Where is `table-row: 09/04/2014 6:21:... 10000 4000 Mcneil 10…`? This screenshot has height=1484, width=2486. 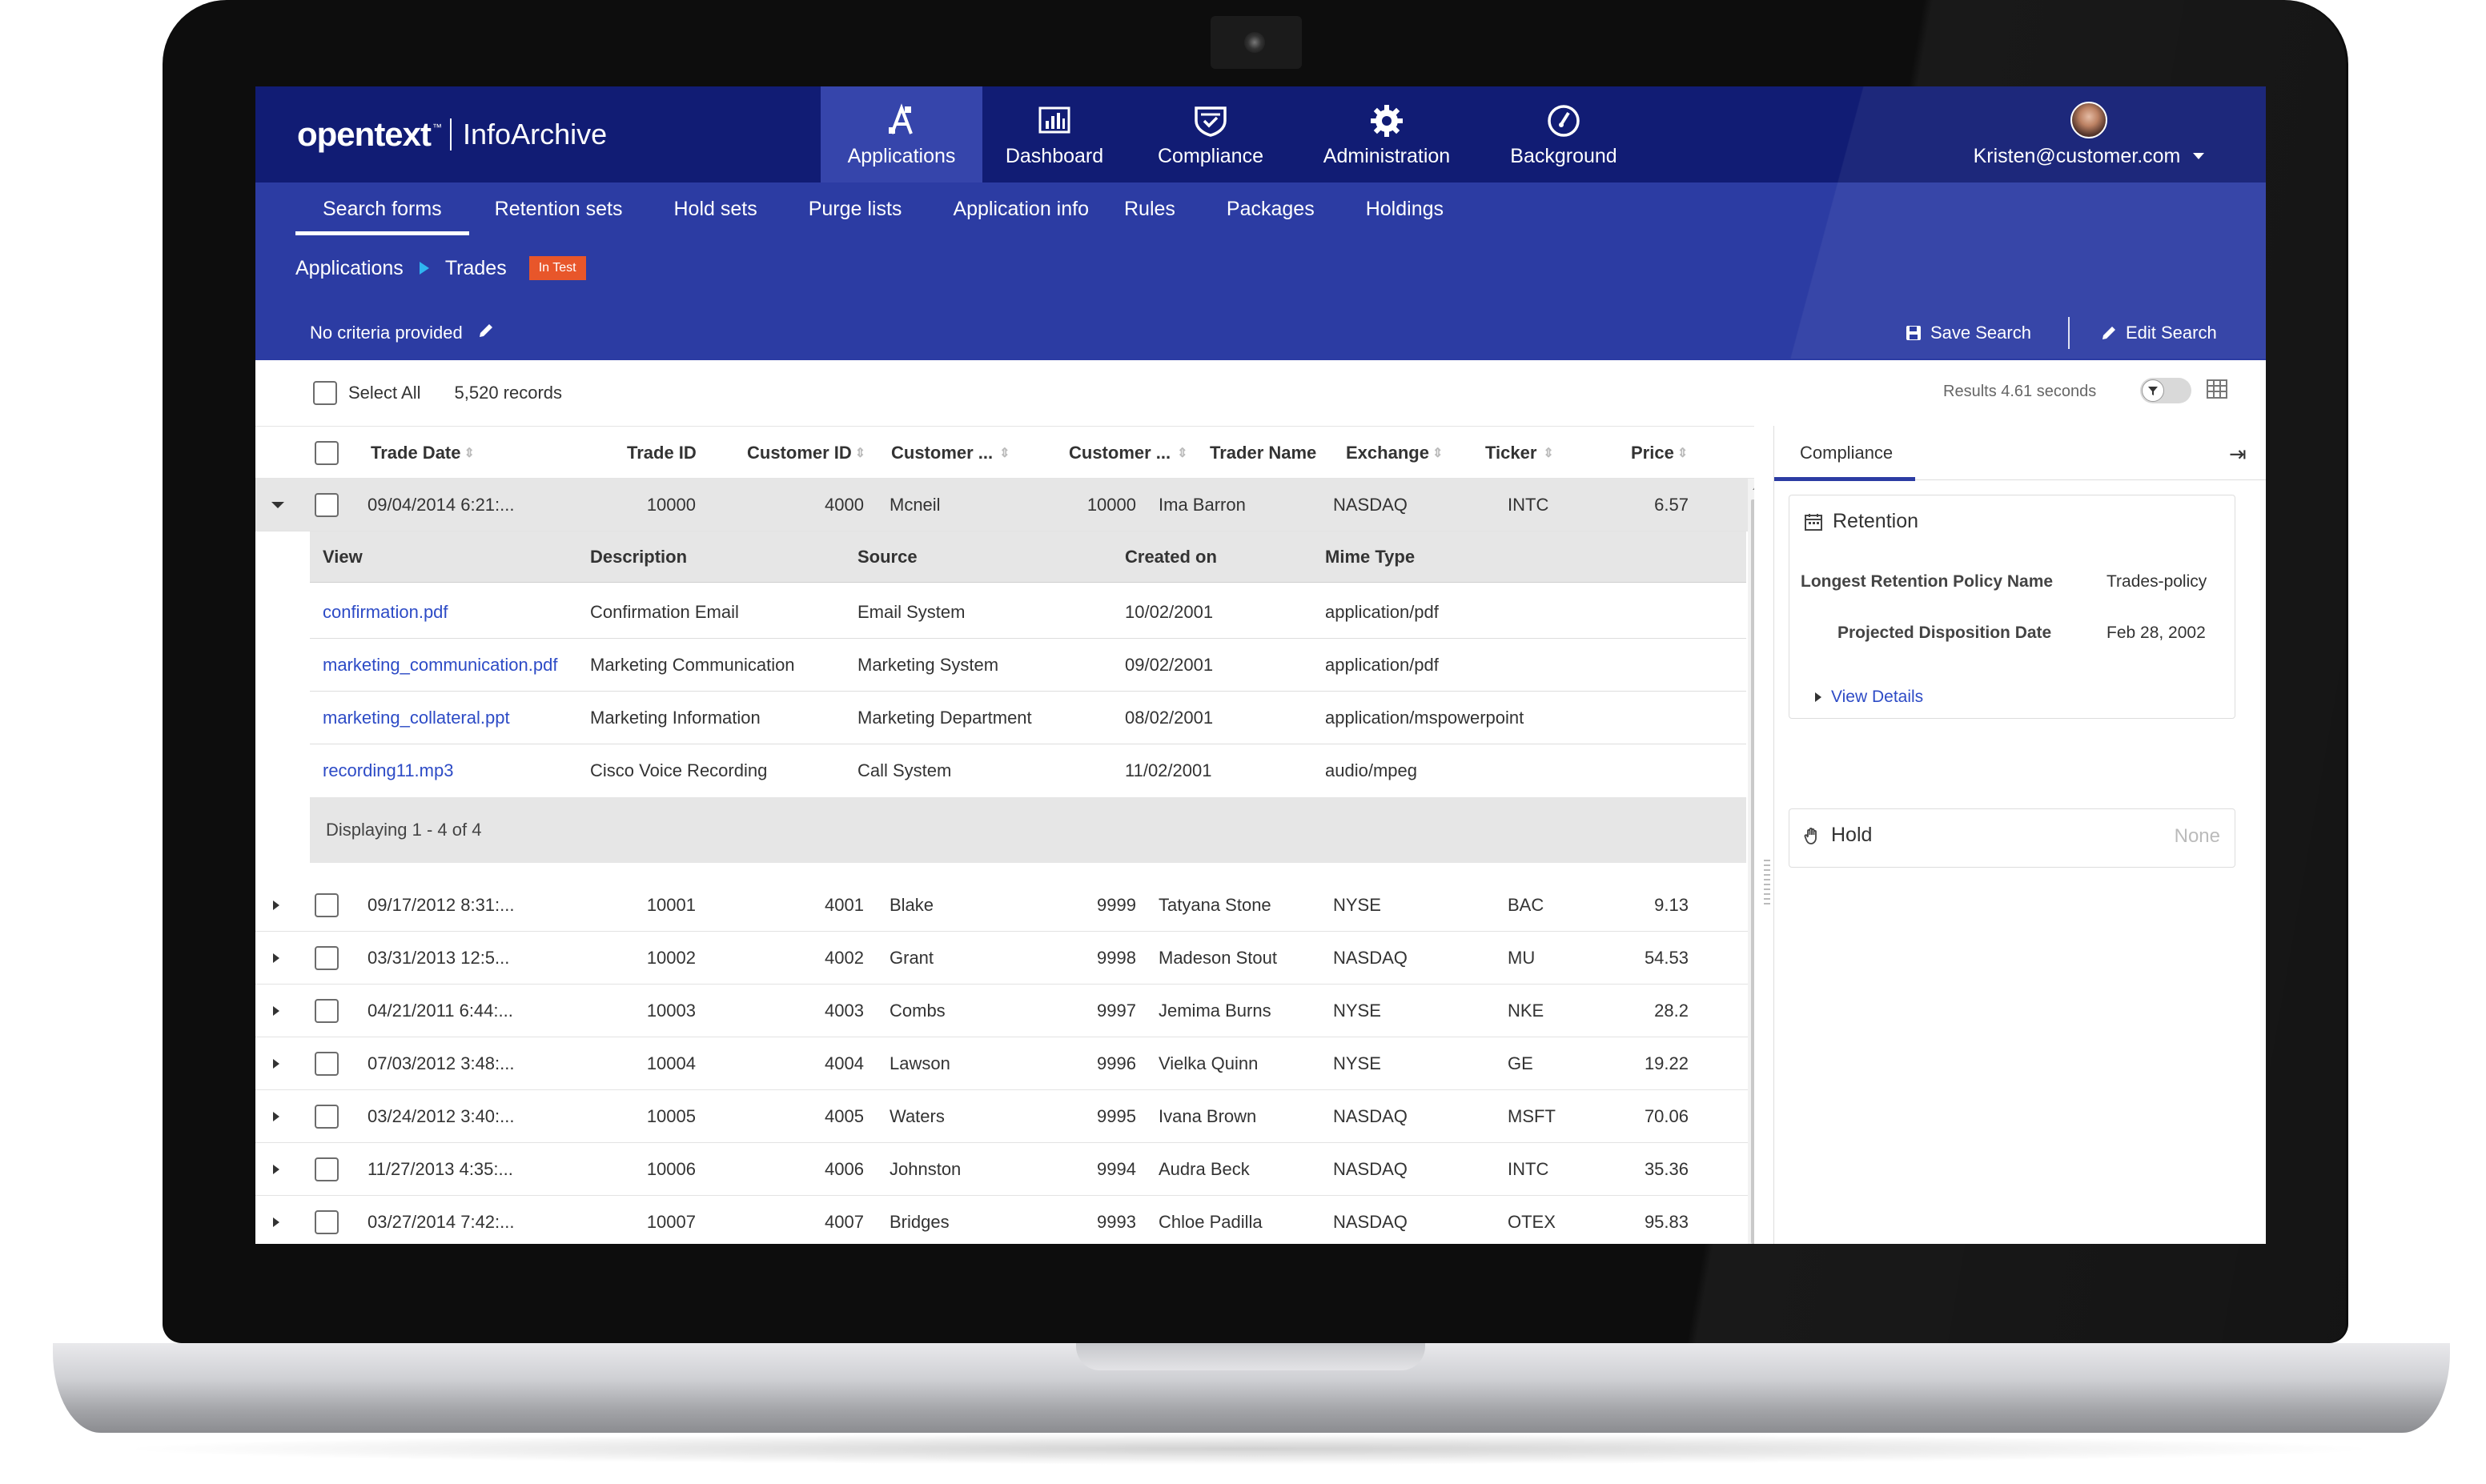 table-row: 09/04/2014 6:21:... 10000 4000 Mcneil 10… is located at coordinates (1004, 505).